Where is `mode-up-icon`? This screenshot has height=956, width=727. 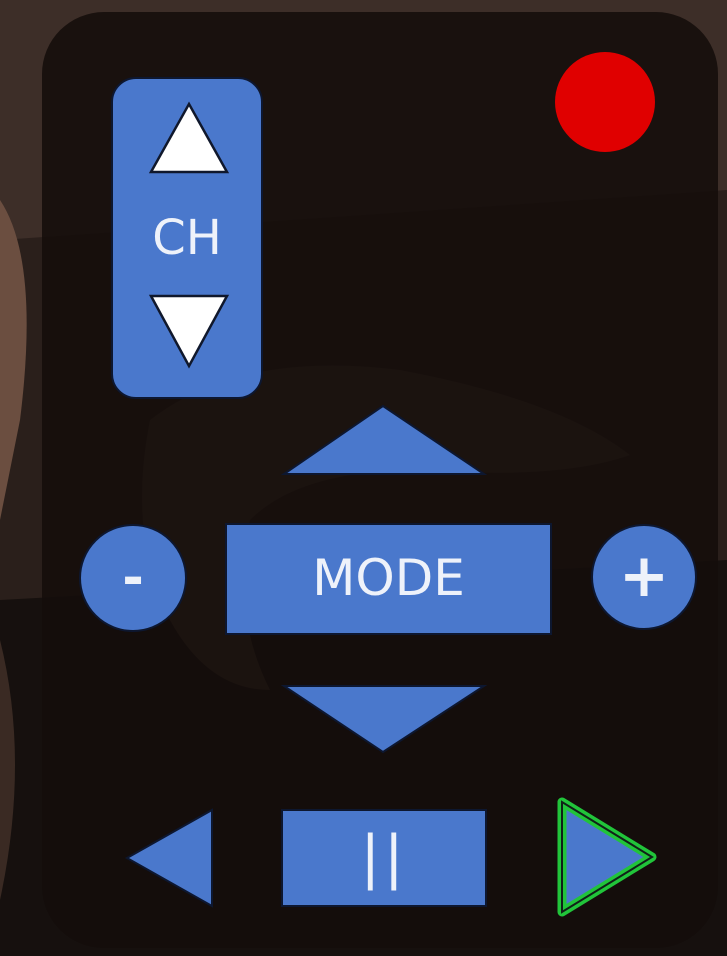
mode-up-icon is located at coordinates (384, 439).